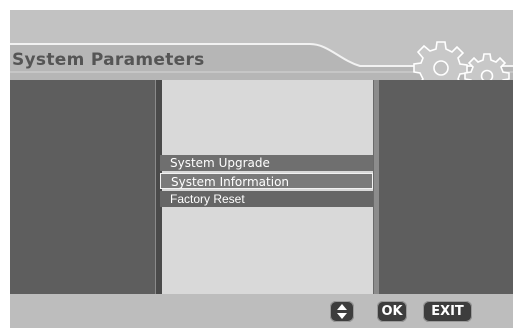  I want to click on page-title: System Parameters, so click(108, 60).